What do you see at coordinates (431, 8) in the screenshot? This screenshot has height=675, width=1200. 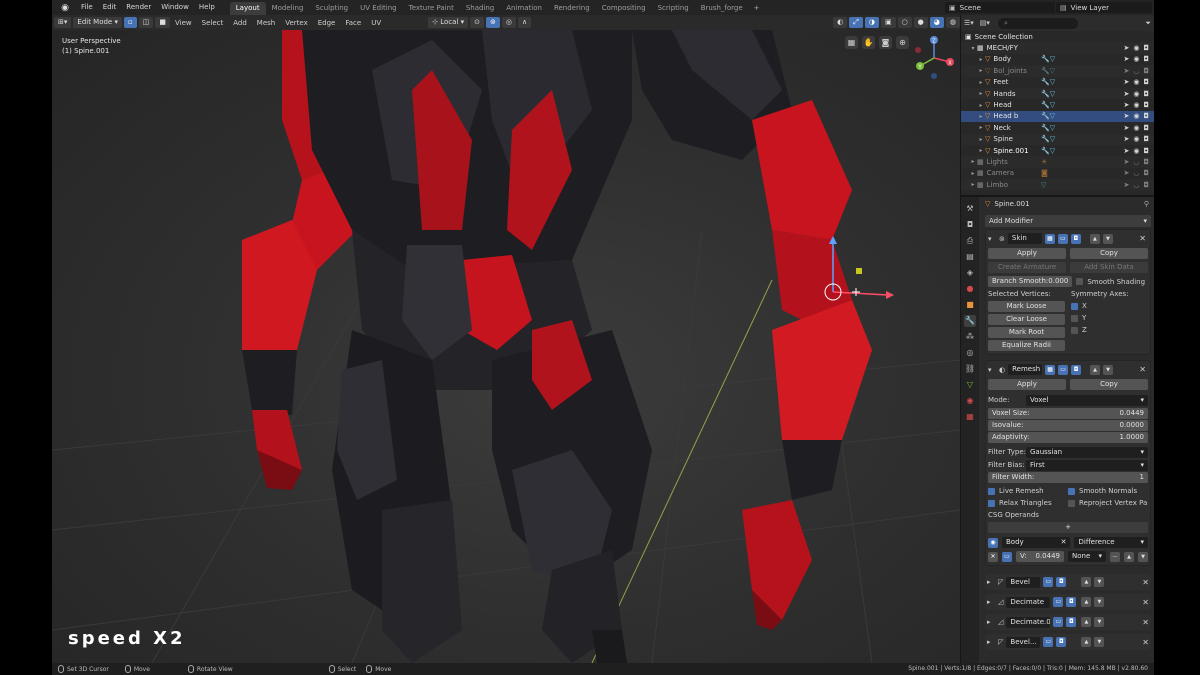 I see `tab-texture-paint: Texture Paint` at bounding box center [431, 8].